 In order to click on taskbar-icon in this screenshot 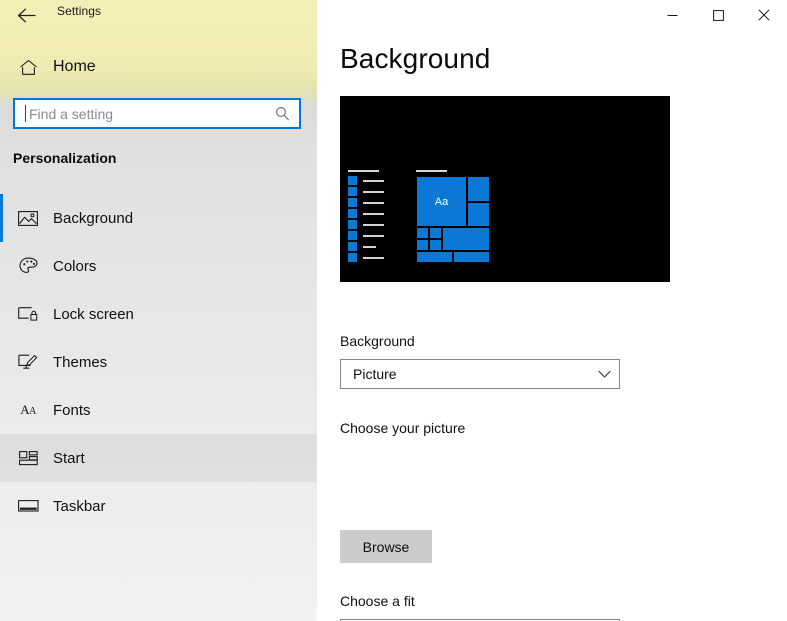, I will do `click(28, 506)`.